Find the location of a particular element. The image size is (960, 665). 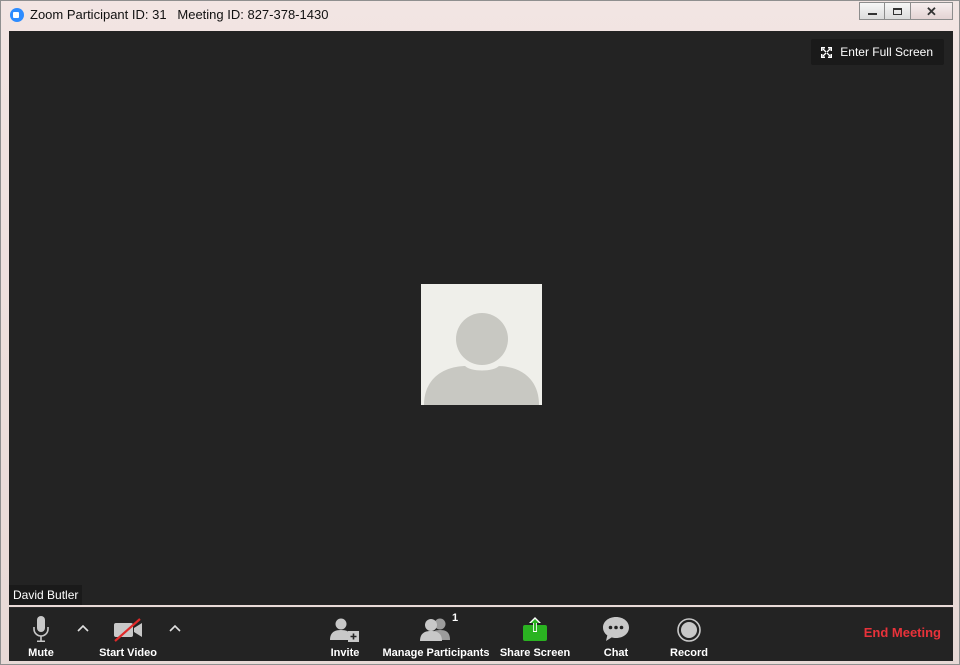

video-camera-off-icon is located at coordinates (128, 627).